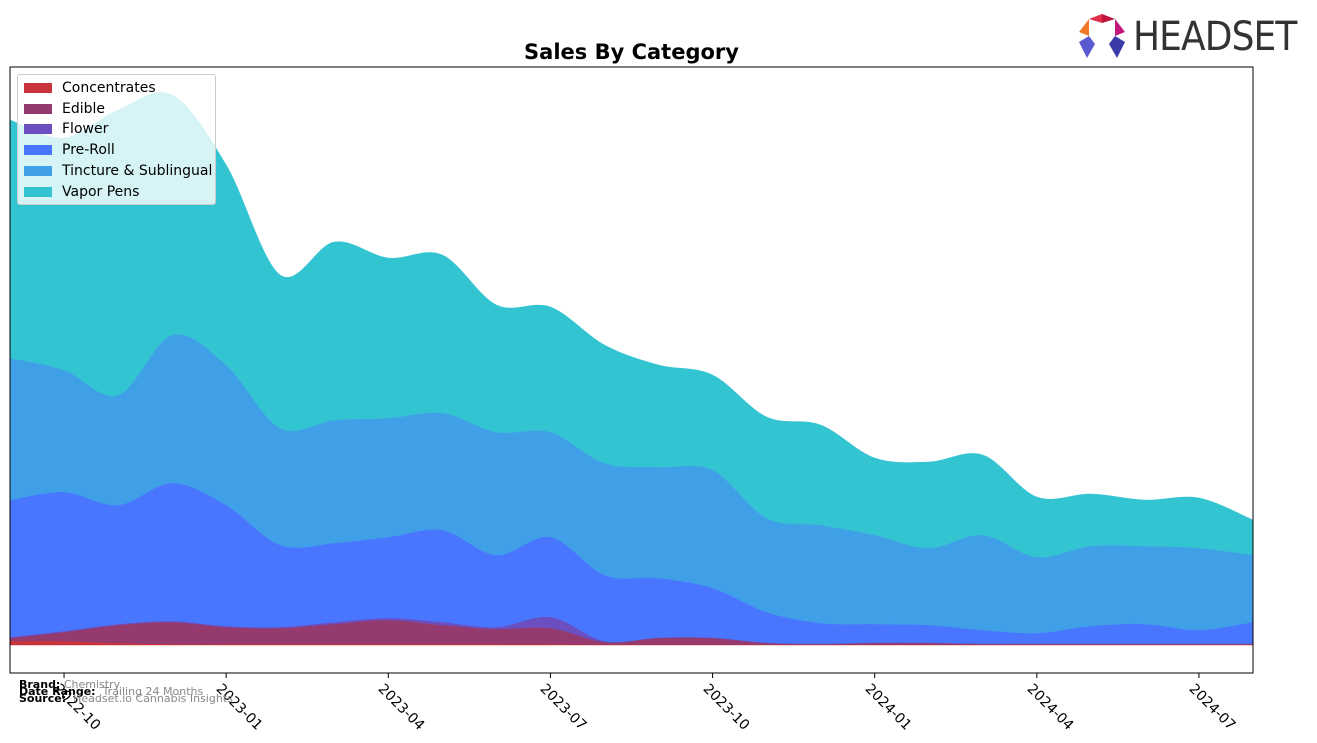 The height and width of the screenshot is (743, 1317). I want to click on source-label: Source:, so click(43, 698).